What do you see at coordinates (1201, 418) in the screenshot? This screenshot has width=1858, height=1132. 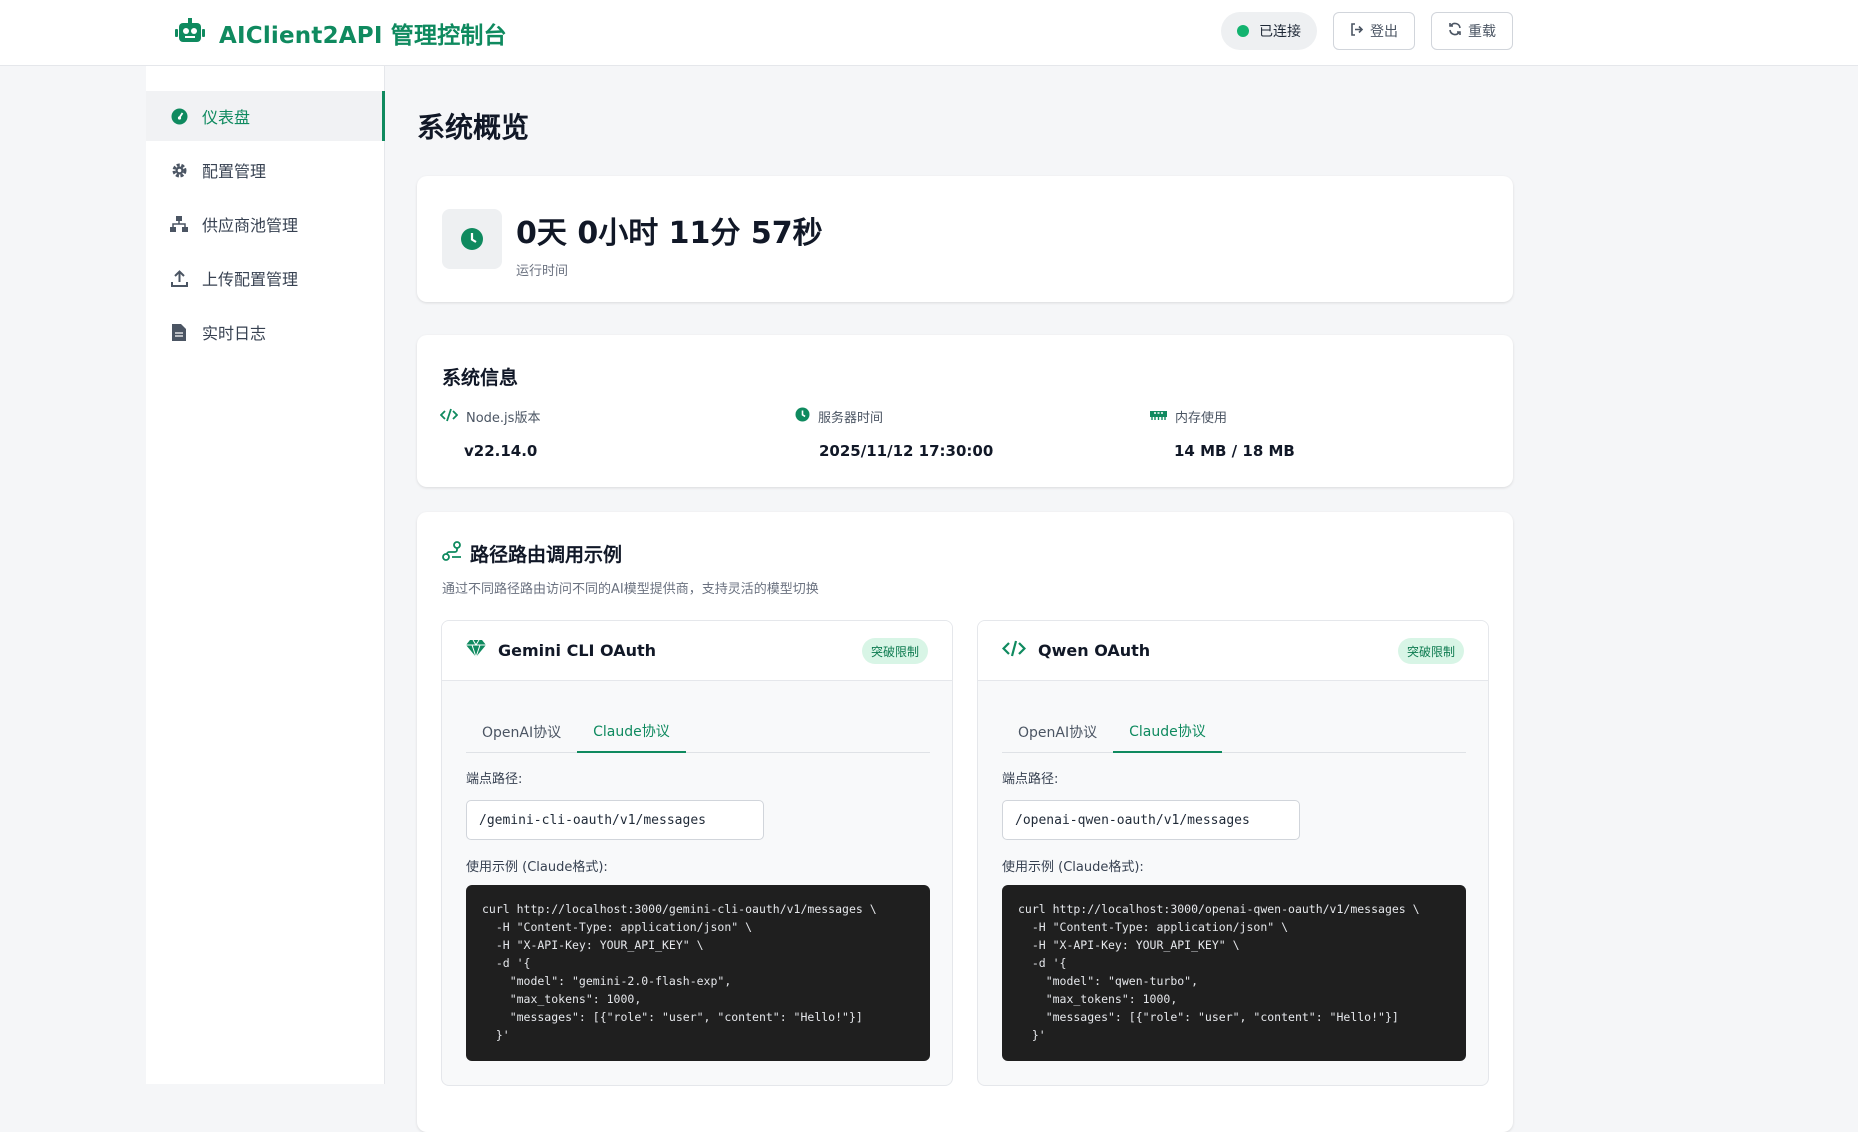 I see `memory-usage-label: 内存使用` at bounding box center [1201, 418].